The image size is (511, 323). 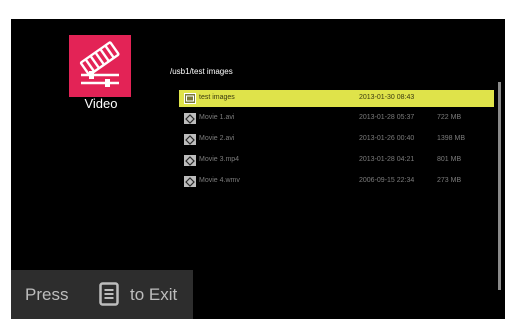 I want to click on file-name: test images, so click(x=217, y=97).